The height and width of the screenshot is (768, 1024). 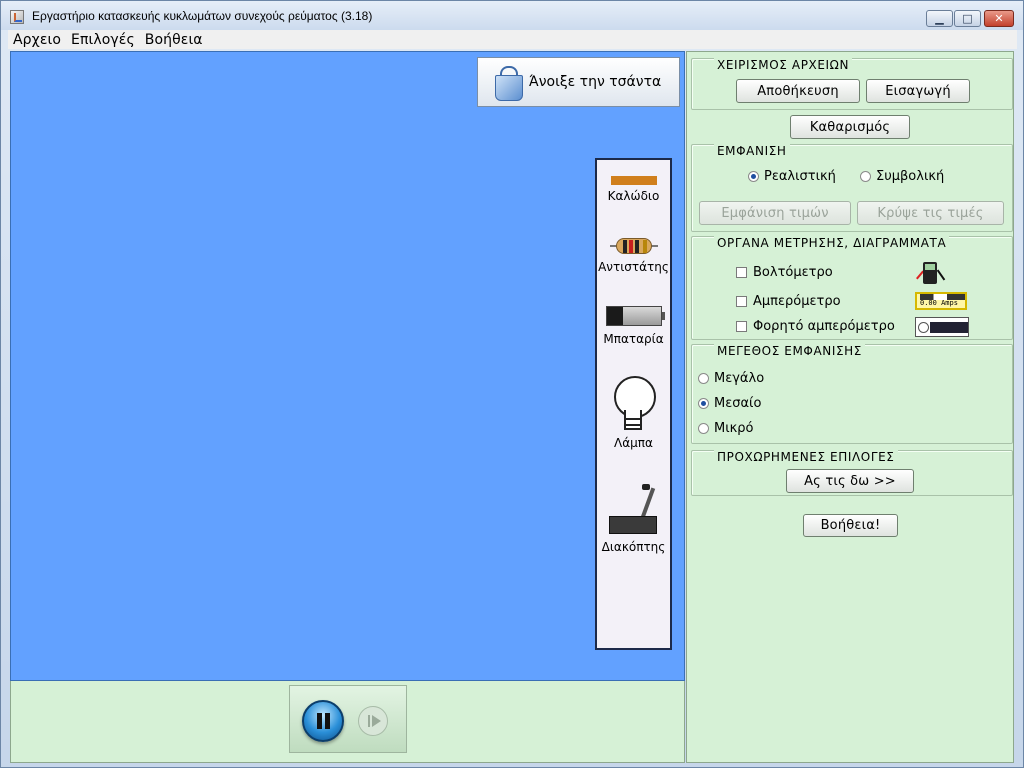 I want to click on size-small-label: Μικρό, so click(x=734, y=428).